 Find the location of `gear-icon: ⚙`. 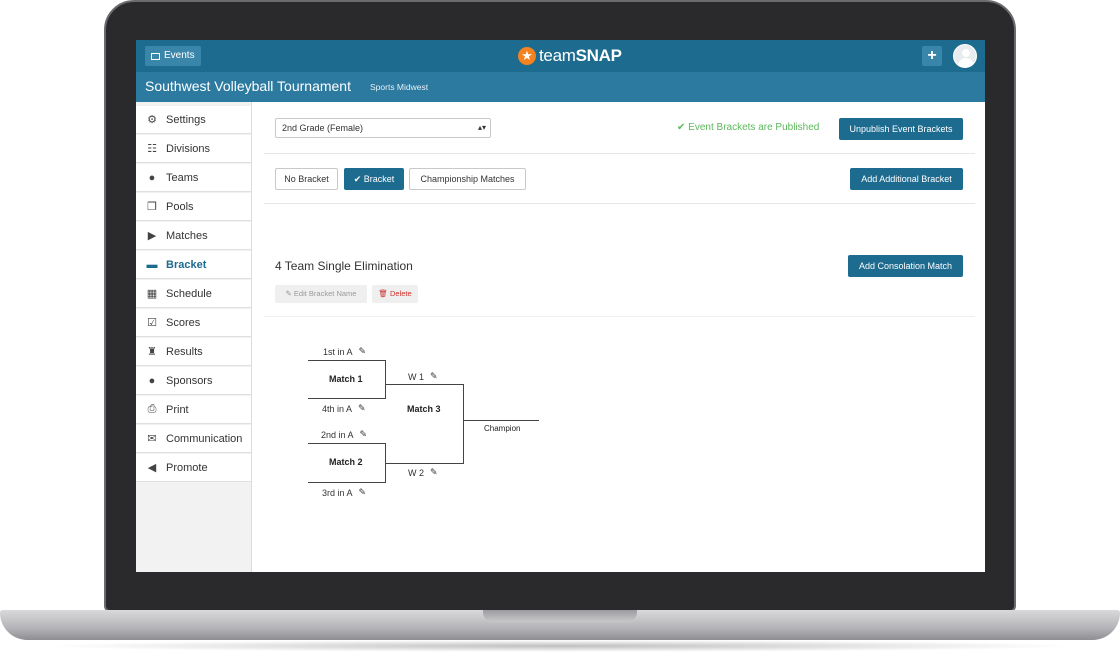

gear-icon: ⚙ is located at coordinates (152, 120).